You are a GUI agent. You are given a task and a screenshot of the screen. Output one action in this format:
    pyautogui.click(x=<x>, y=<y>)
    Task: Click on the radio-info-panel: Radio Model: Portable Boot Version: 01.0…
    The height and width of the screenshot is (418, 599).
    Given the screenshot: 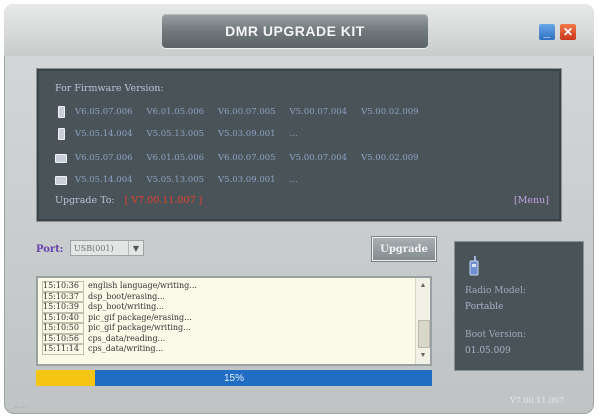 What is the action you would take?
    pyautogui.click(x=519, y=306)
    